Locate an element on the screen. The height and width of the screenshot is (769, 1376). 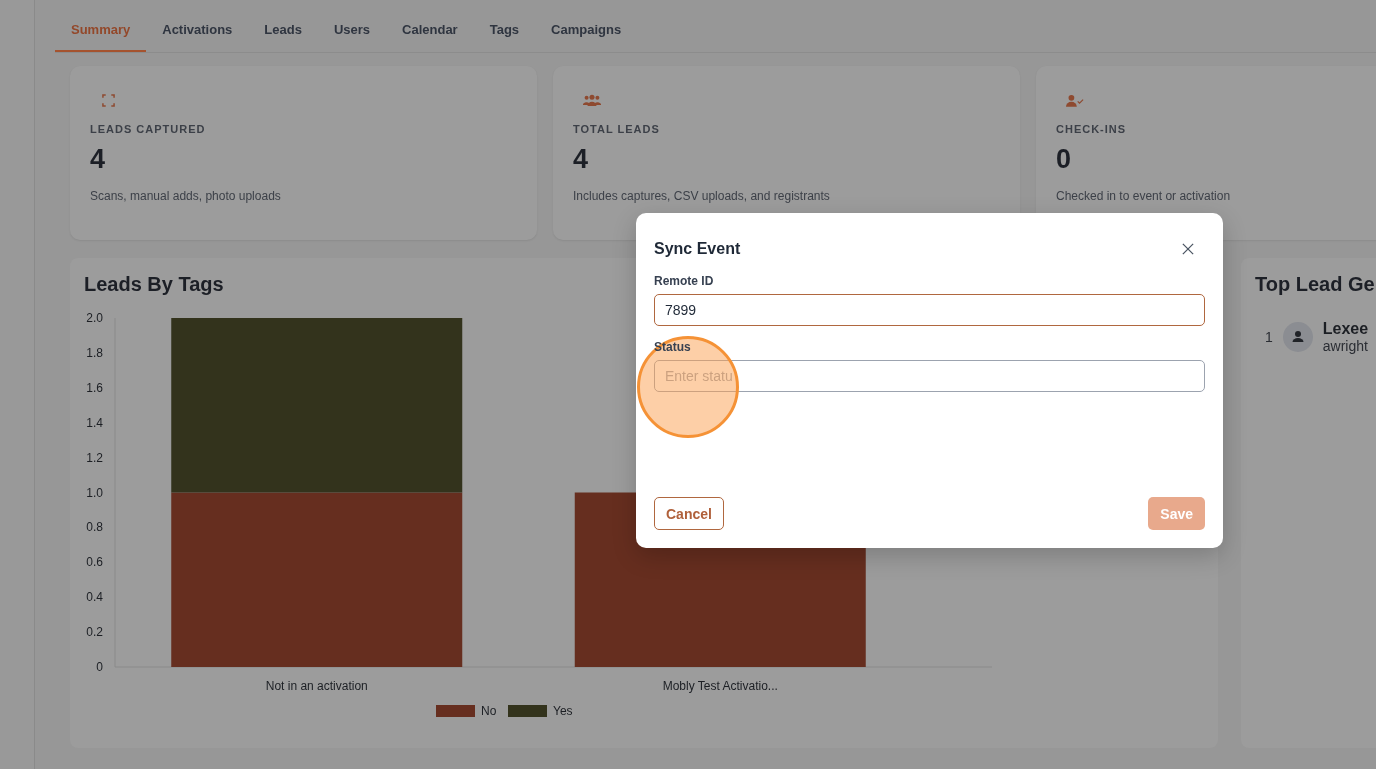
dialog-title: Sync Event is located at coordinates (697, 249).